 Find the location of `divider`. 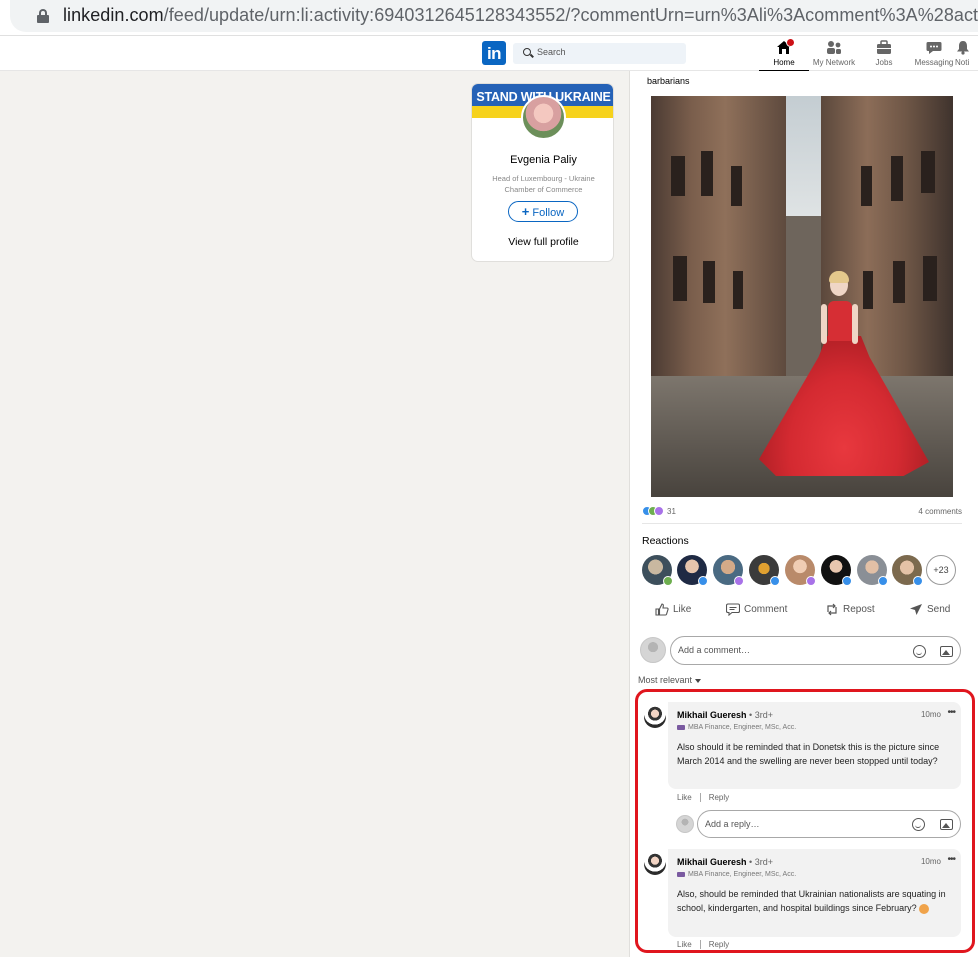

divider is located at coordinates (802, 523).